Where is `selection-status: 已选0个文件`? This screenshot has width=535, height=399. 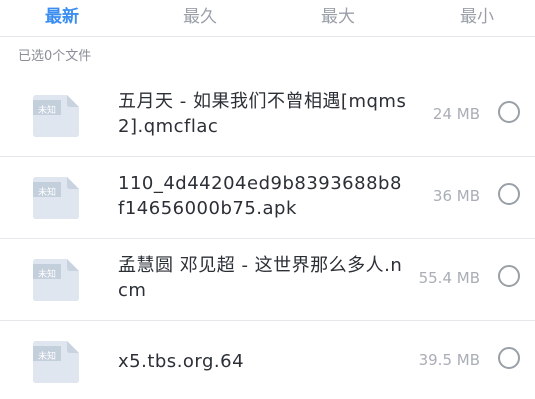
selection-status: 已选0个文件 is located at coordinates (267, 56).